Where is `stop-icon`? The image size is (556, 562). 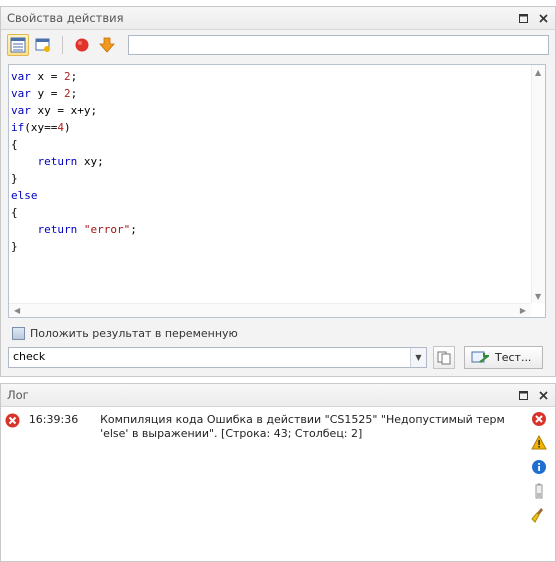 stop-icon is located at coordinates (82, 45).